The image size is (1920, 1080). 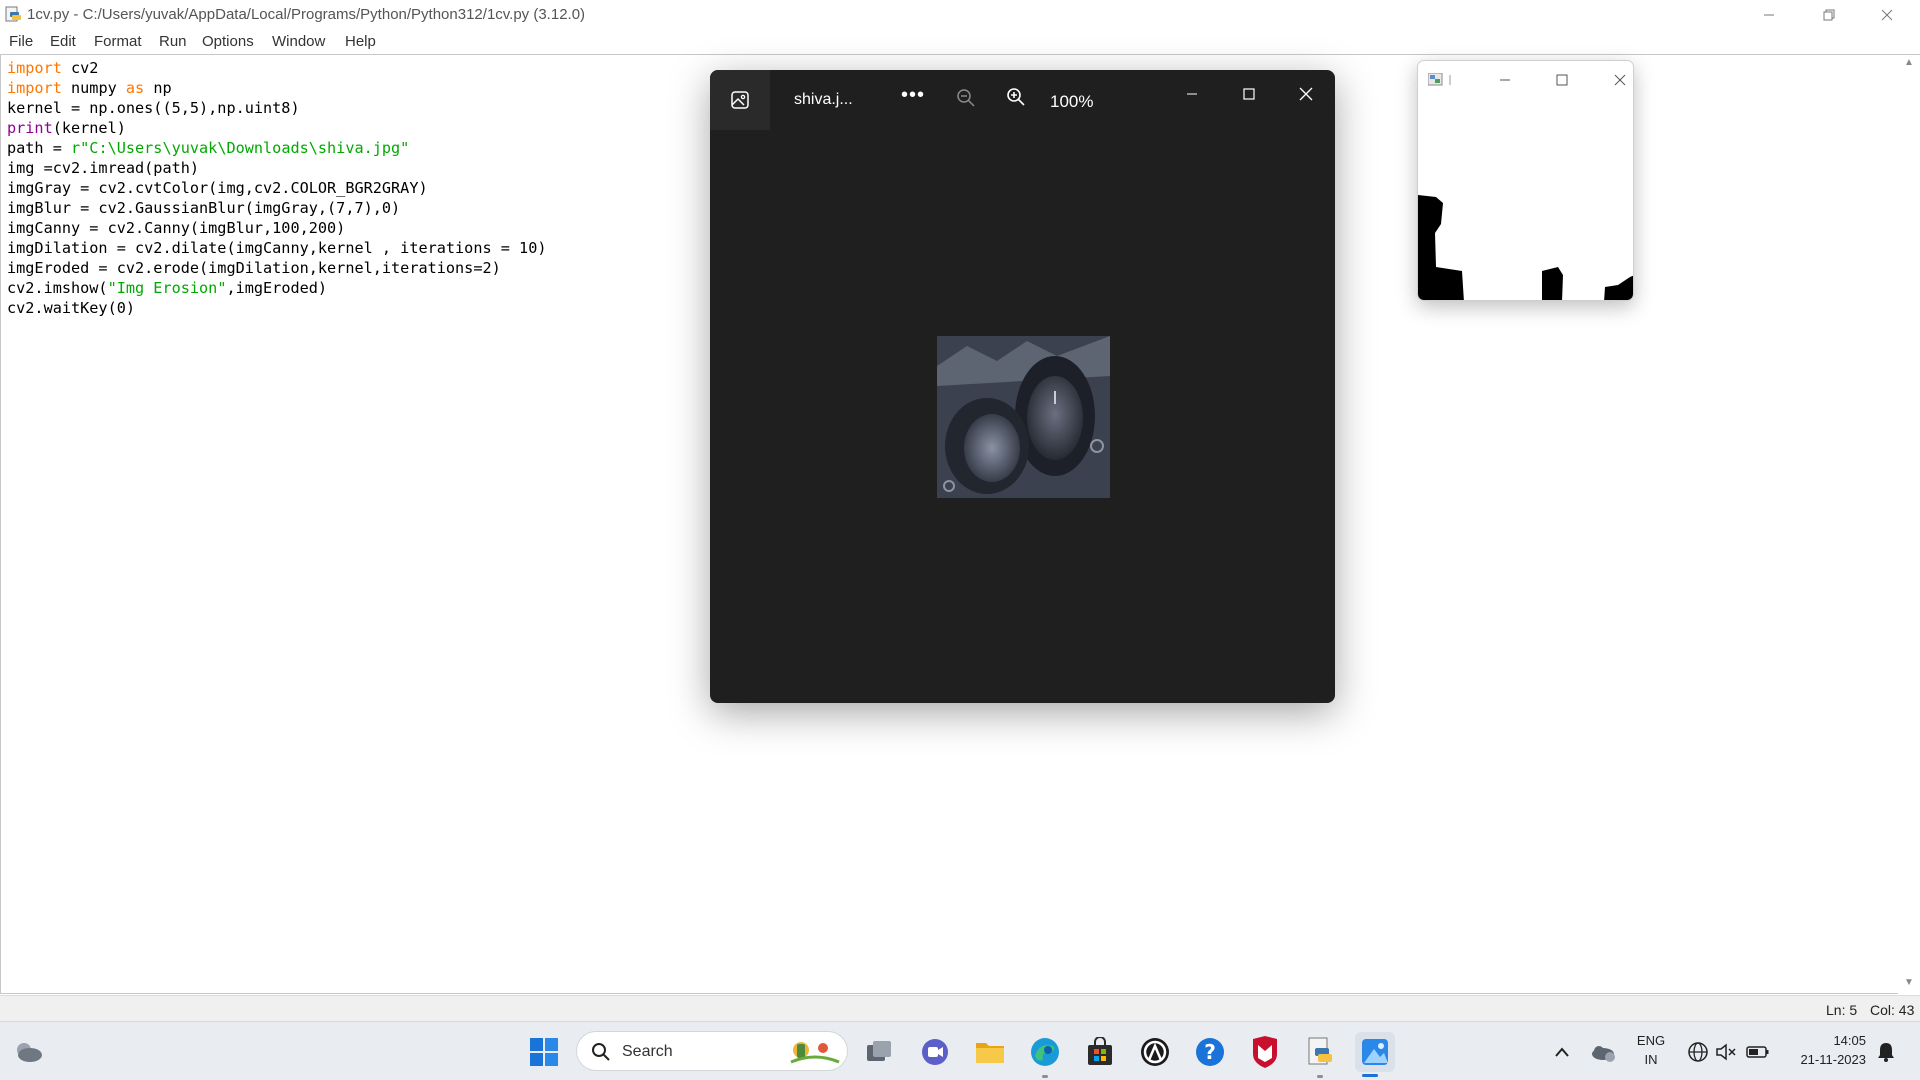 I want to click on battery-tray-button, so click(x=1758, y=1052).